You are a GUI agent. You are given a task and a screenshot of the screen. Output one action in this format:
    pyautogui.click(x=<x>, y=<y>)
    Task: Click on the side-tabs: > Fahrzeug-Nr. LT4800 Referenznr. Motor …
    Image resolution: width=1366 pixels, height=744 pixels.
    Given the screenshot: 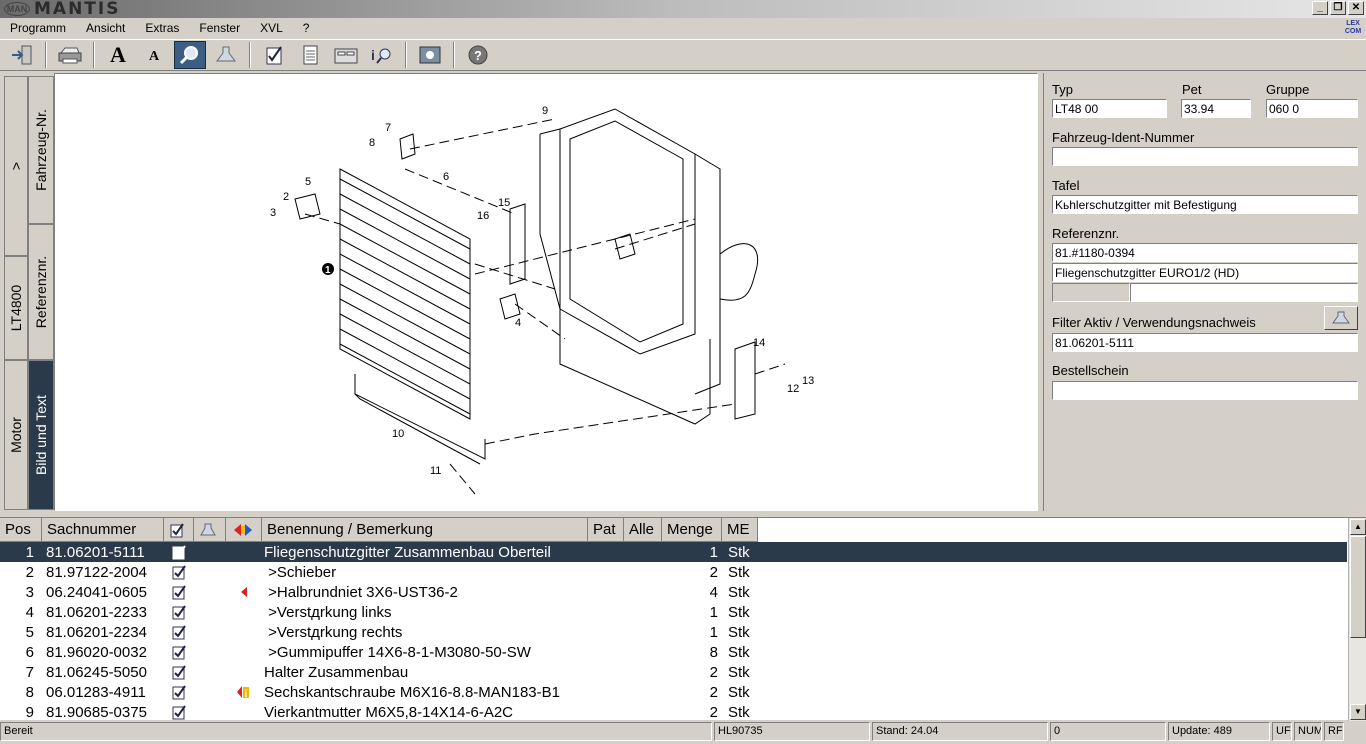 What is the action you would take?
    pyautogui.click(x=29, y=292)
    